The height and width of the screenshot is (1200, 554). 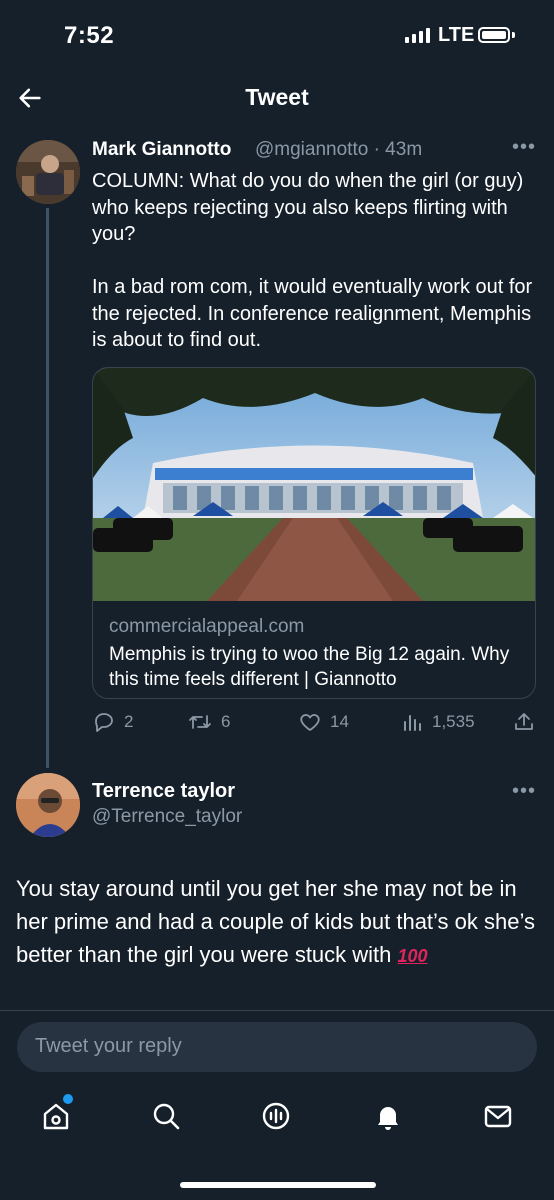 What do you see at coordinates (412, 956) in the screenshot?
I see `hundred-points-emoji-icon: 100` at bounding box center [412, 956].